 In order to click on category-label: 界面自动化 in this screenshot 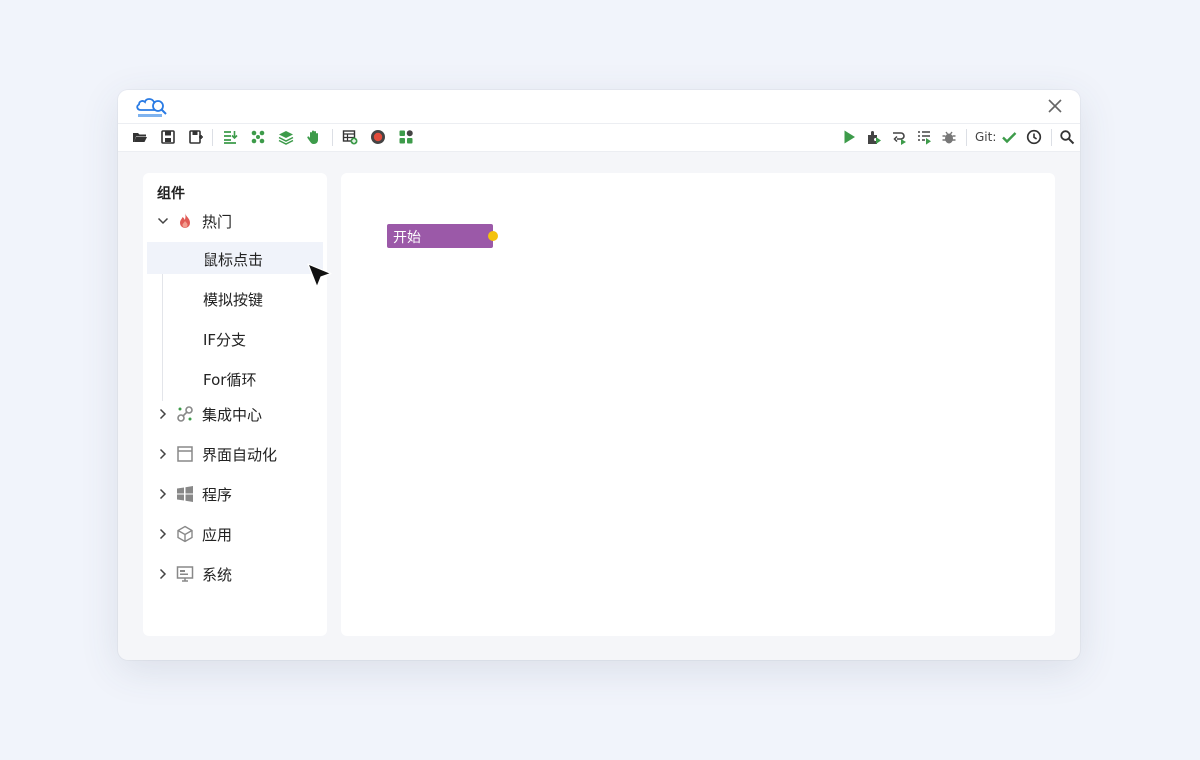, I will do `click(240, 455)`.